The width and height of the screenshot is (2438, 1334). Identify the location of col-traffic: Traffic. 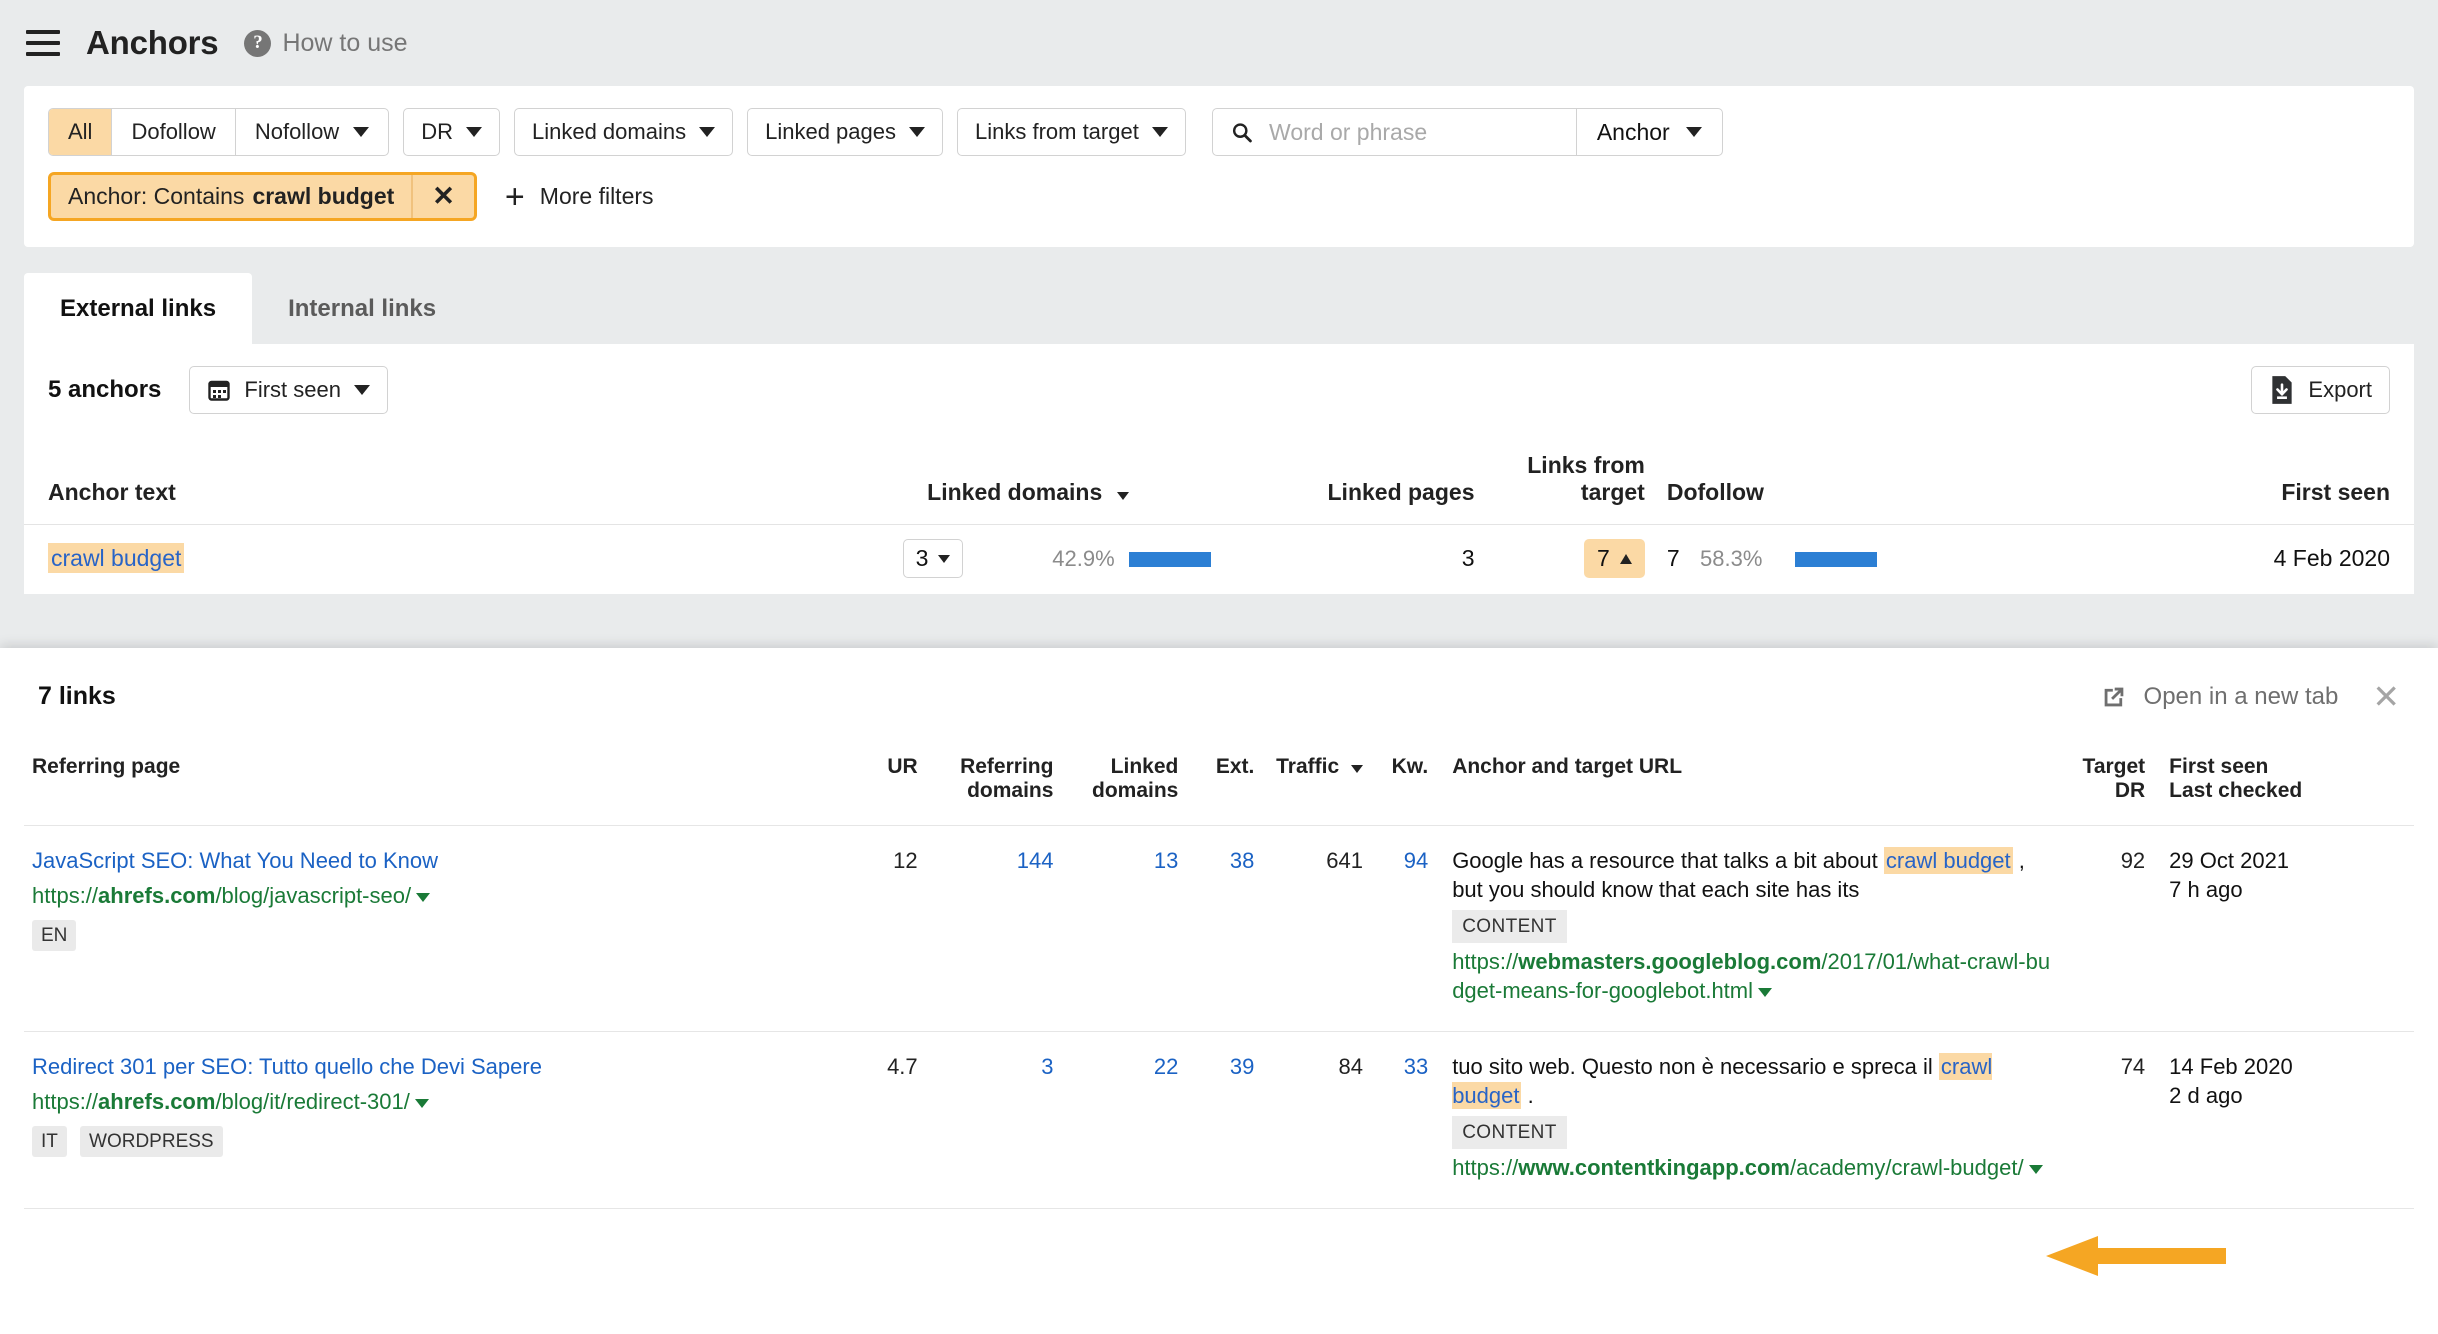
(1317, 782).